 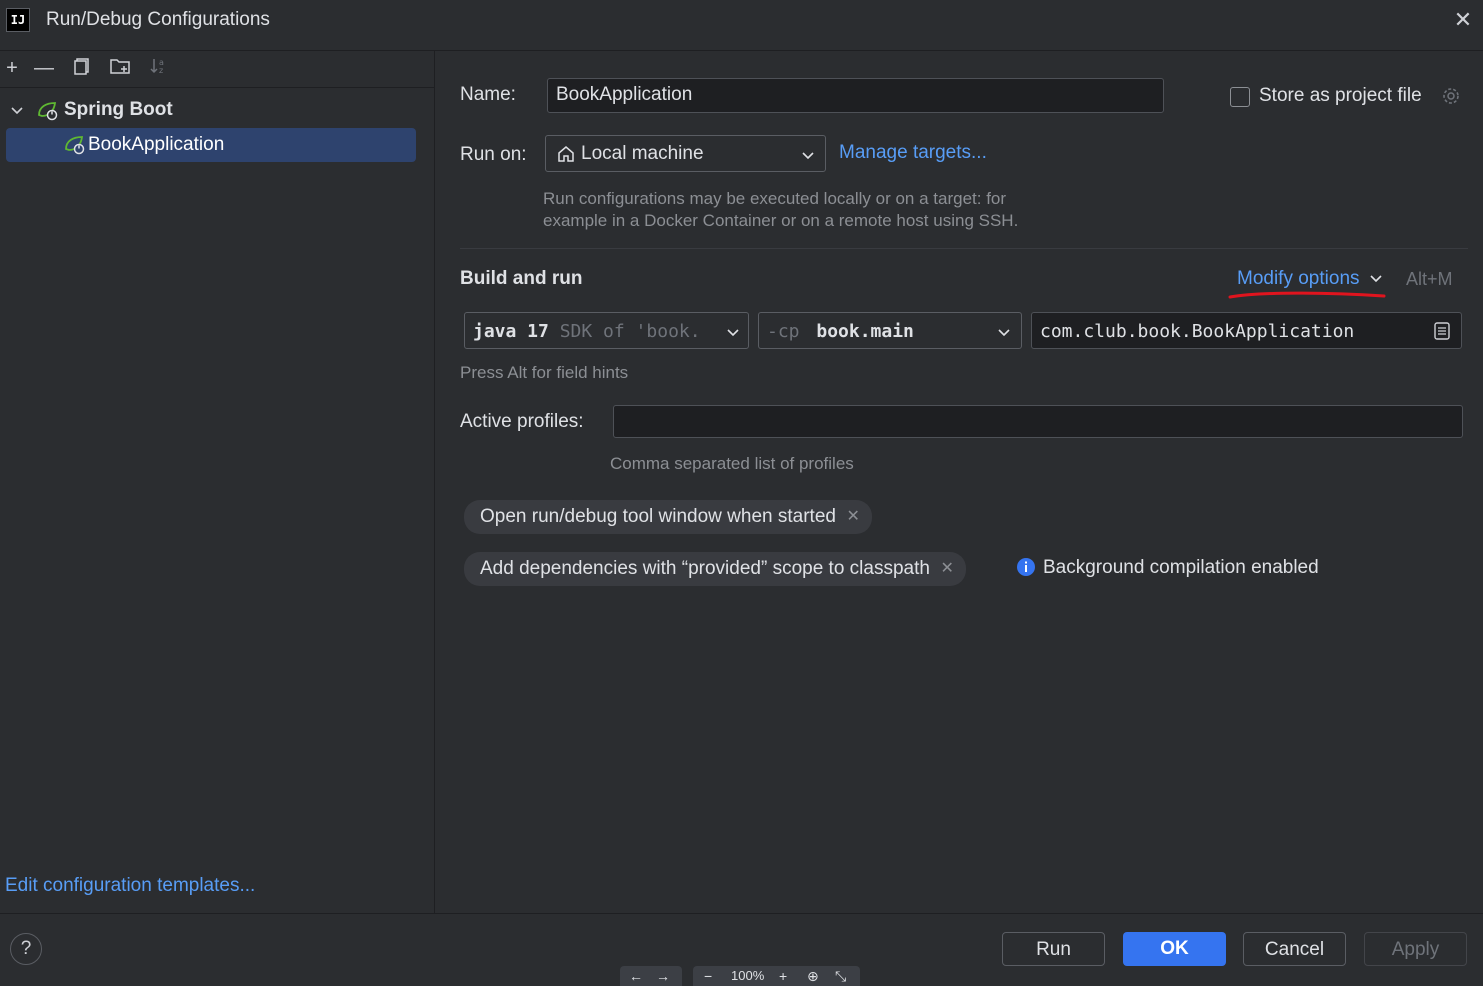 What do you see at coordinates (1298, 278) in the screenshot?
I see `modify-options-label: Modify options` at bounding box center [1298, 278].